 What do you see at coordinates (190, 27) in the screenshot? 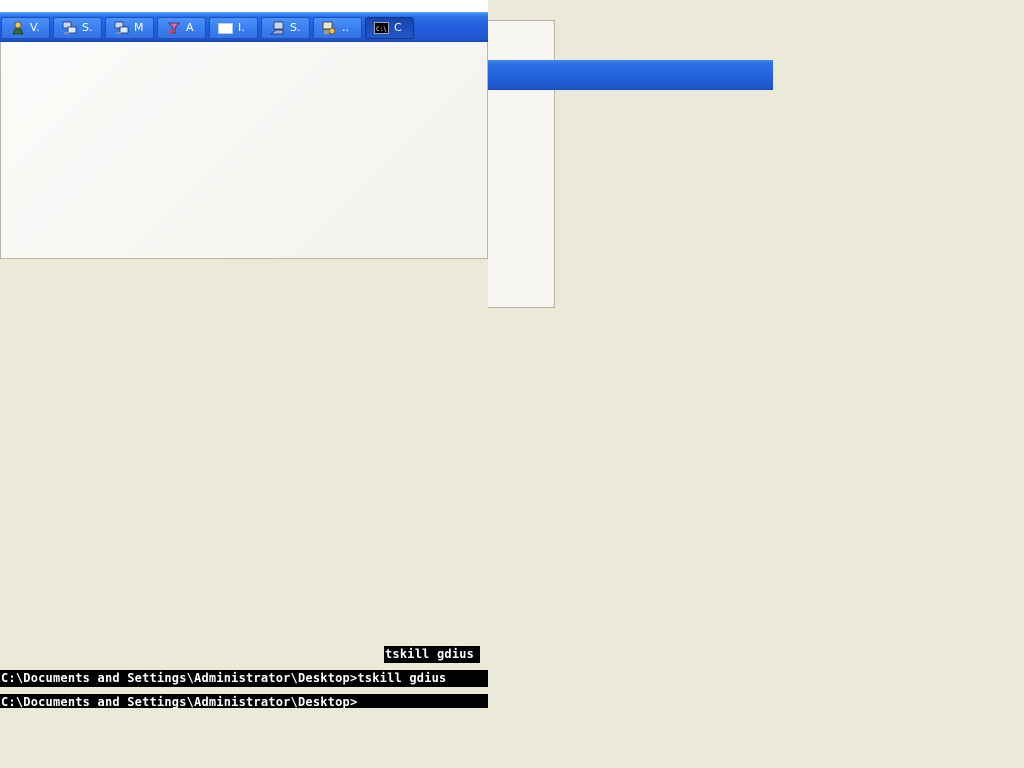
I see `taskbar-button-label: A` at bounding box center [190, 27].